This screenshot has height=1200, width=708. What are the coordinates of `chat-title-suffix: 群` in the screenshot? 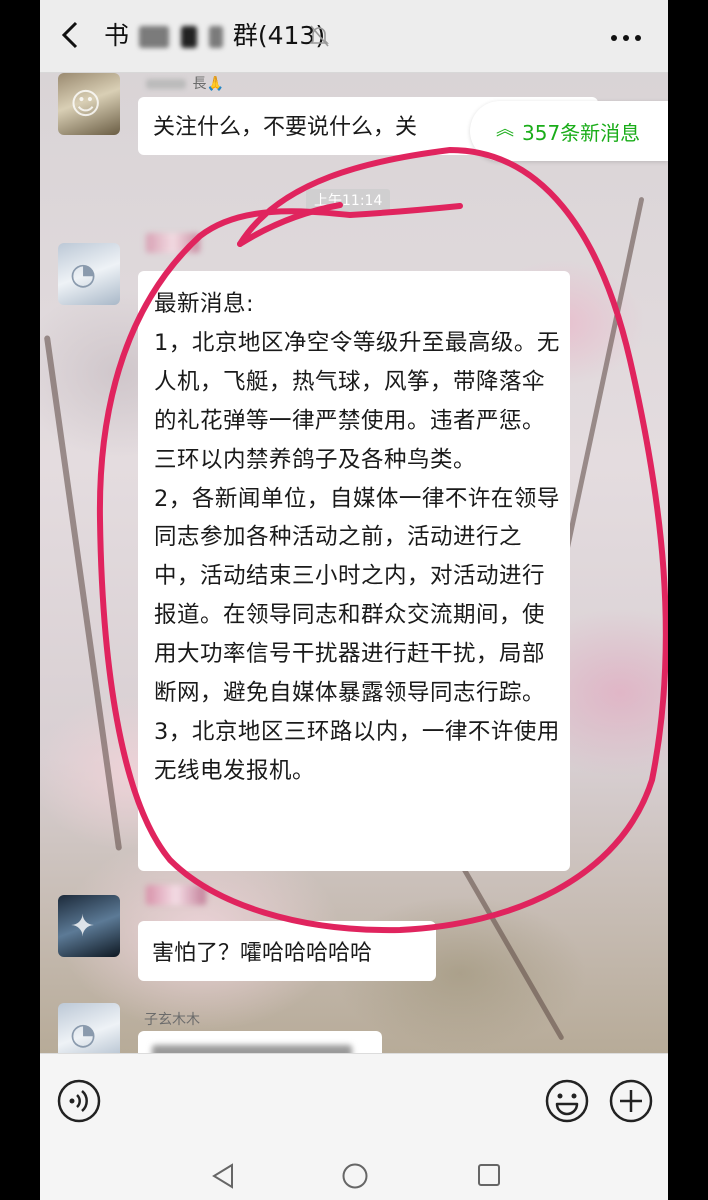 It's located at (245, 35).